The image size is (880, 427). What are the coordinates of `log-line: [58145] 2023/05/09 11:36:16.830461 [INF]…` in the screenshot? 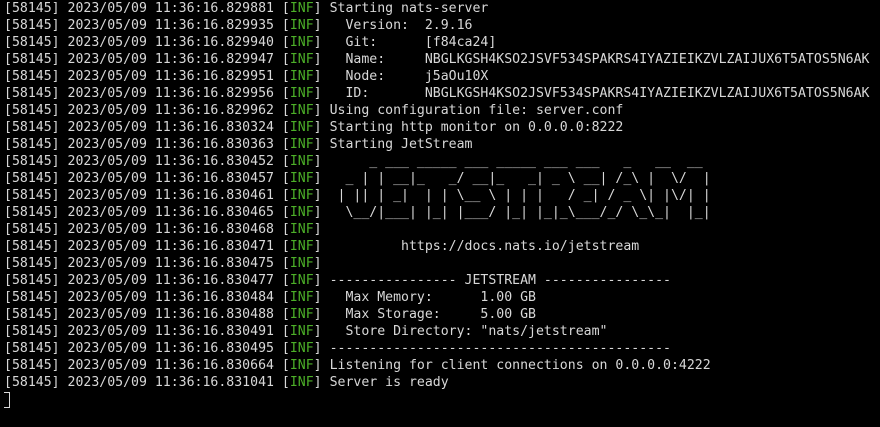 It's located at (357, 195).